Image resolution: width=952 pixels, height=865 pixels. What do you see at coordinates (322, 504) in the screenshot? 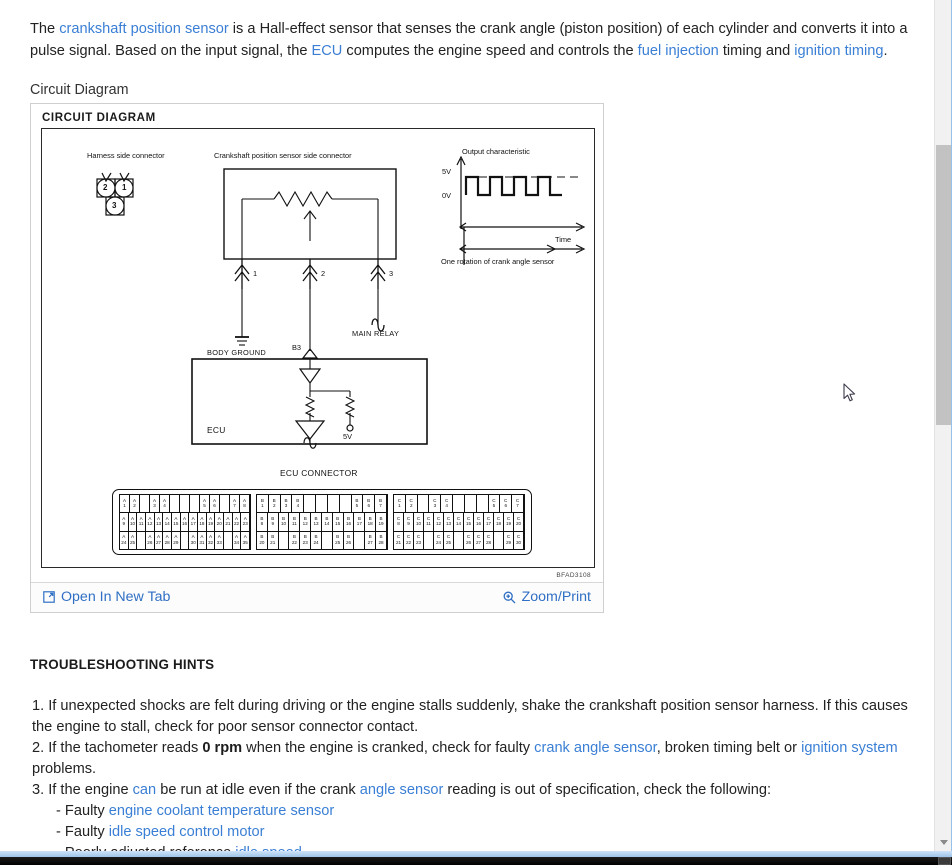
I see `connector-row: B1B2B3B4 B5B6B7` at bounding box center [322, 504].